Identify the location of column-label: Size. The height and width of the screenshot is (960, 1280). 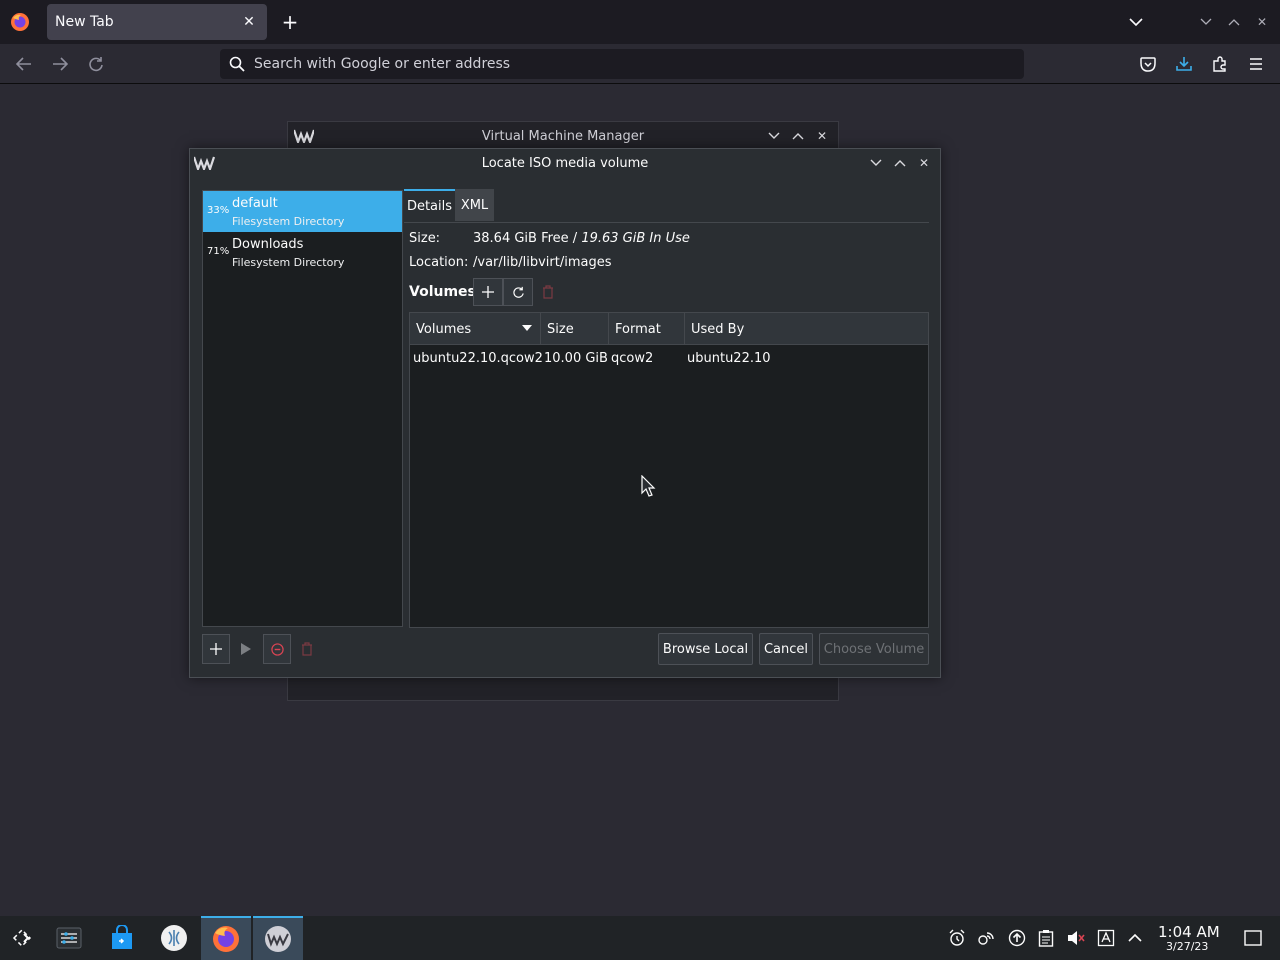
(560, 329).